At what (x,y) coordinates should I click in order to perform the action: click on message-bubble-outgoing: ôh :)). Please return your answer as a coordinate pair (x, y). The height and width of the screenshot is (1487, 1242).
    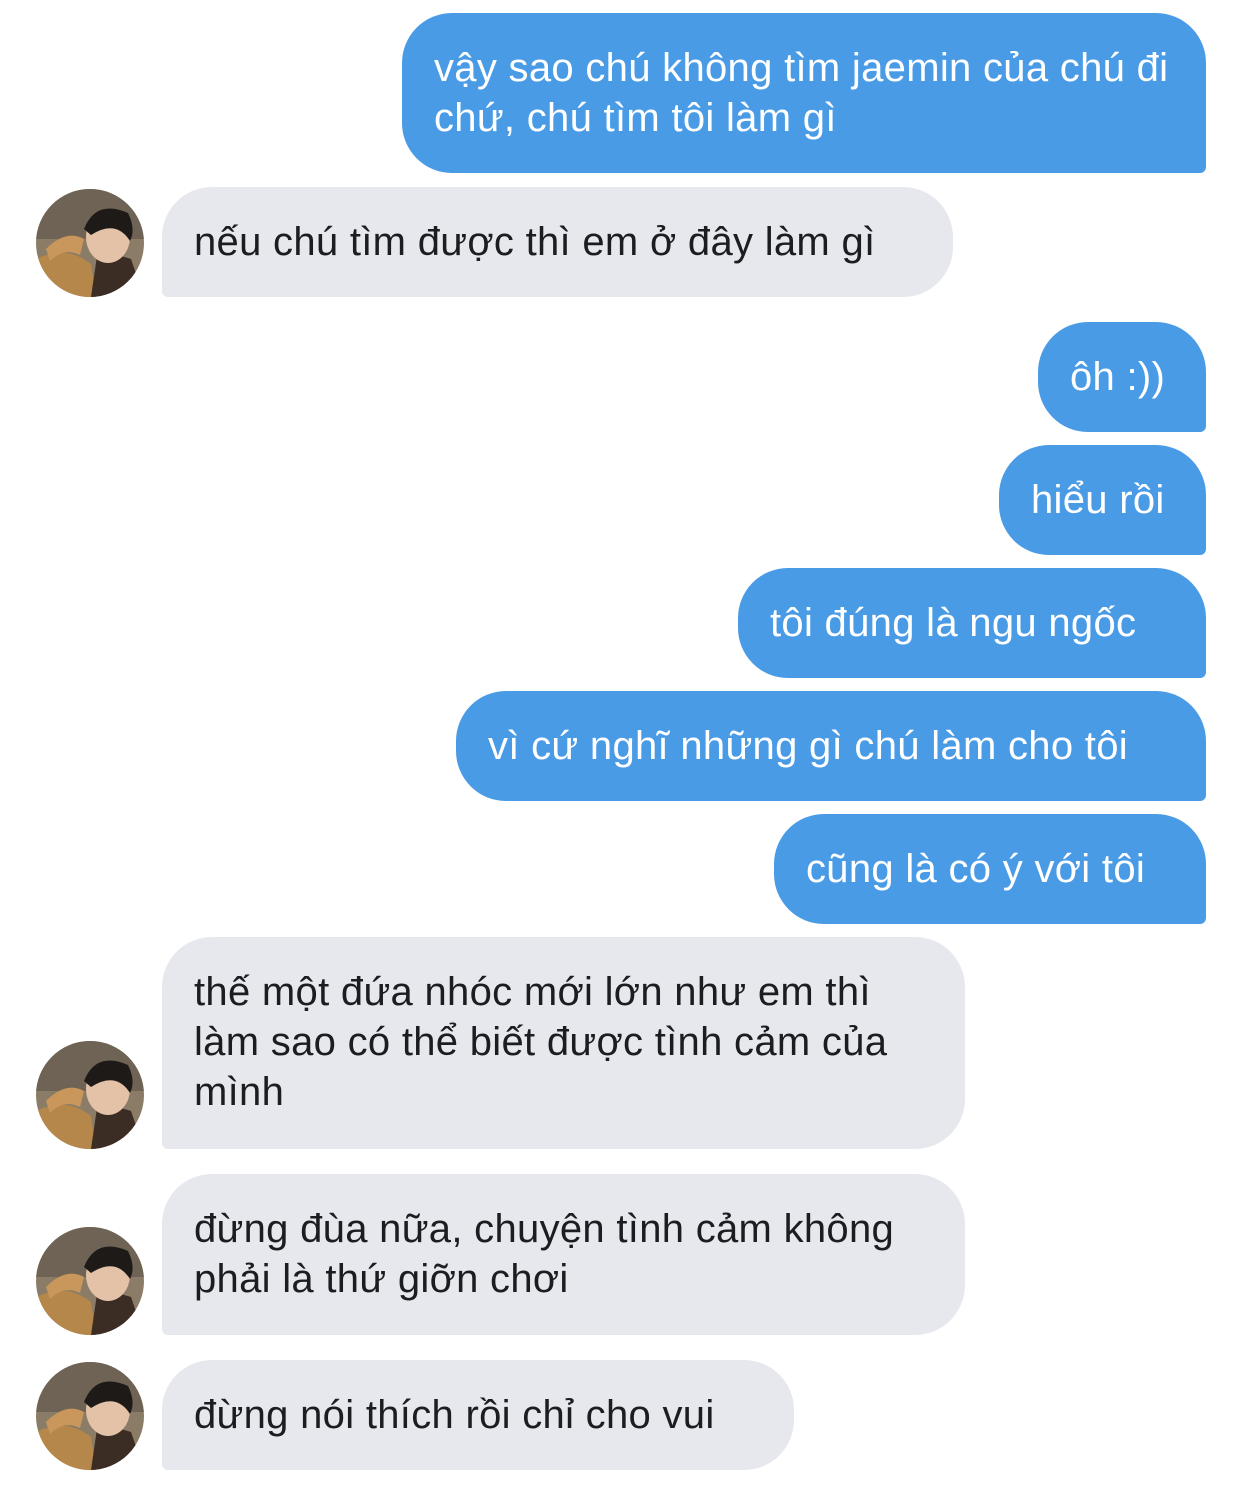
    Looking at the image, I should click on (1122, 377).